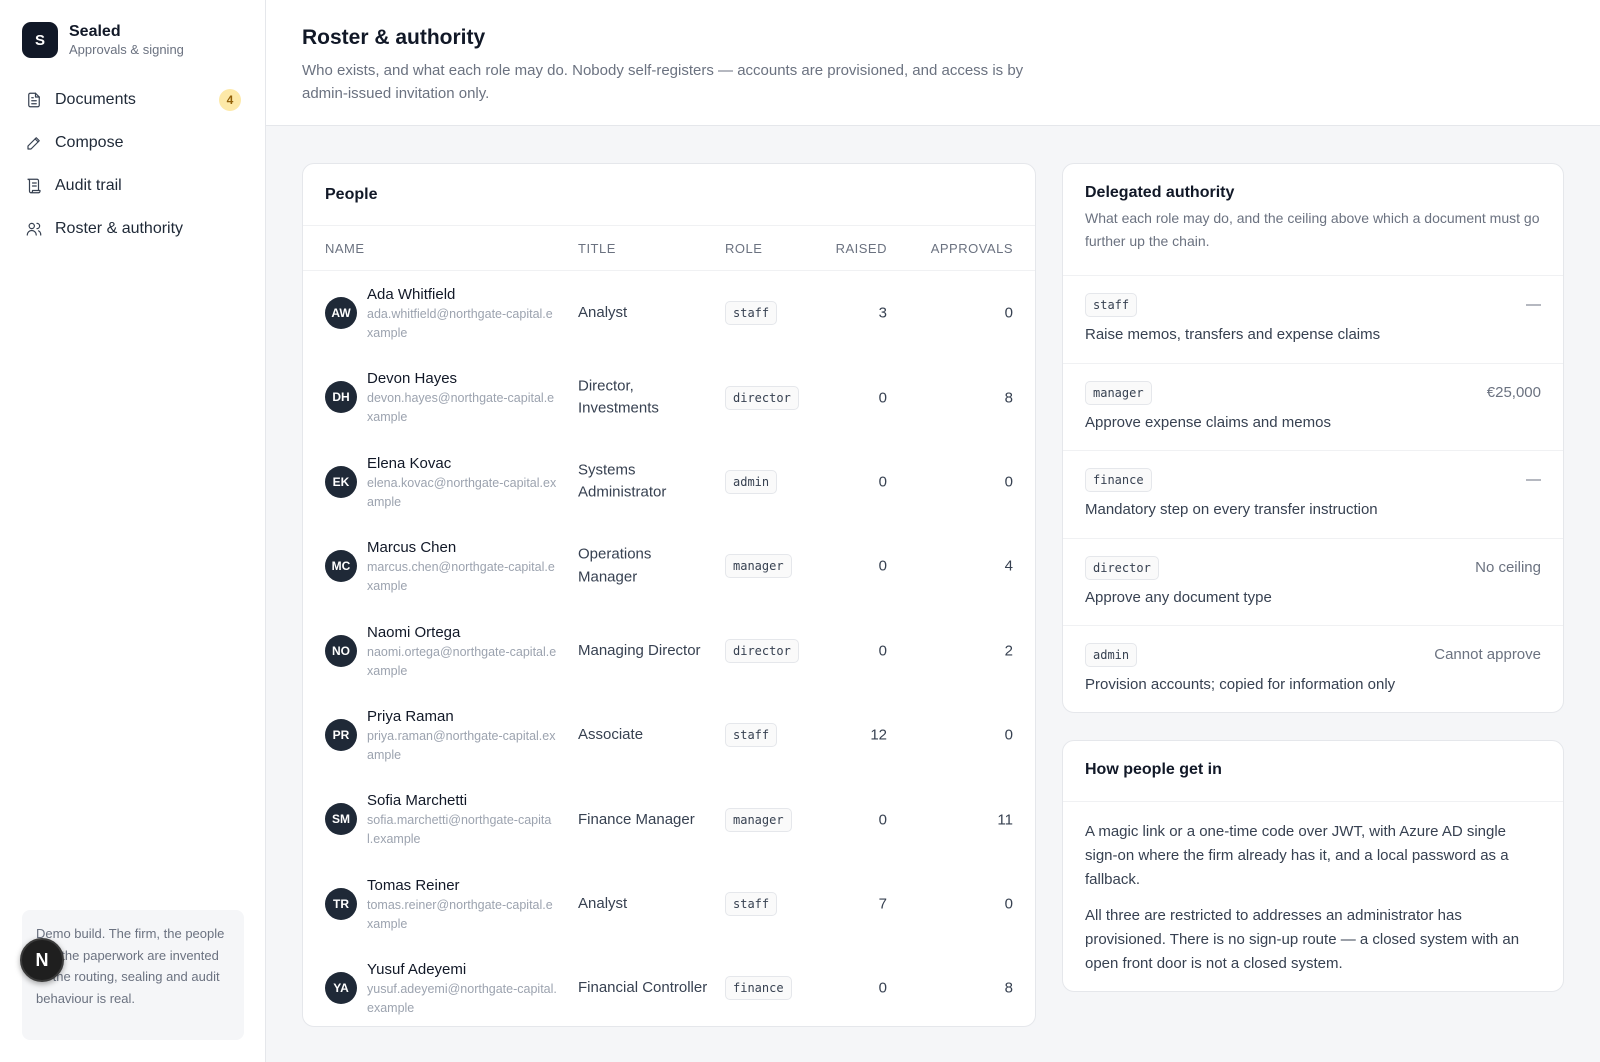 This screenshot has height=1062, width=1600. Describe the element at coordinates (597, 248) in the screenshot. I see `column-header-title: TITLE` at that location.